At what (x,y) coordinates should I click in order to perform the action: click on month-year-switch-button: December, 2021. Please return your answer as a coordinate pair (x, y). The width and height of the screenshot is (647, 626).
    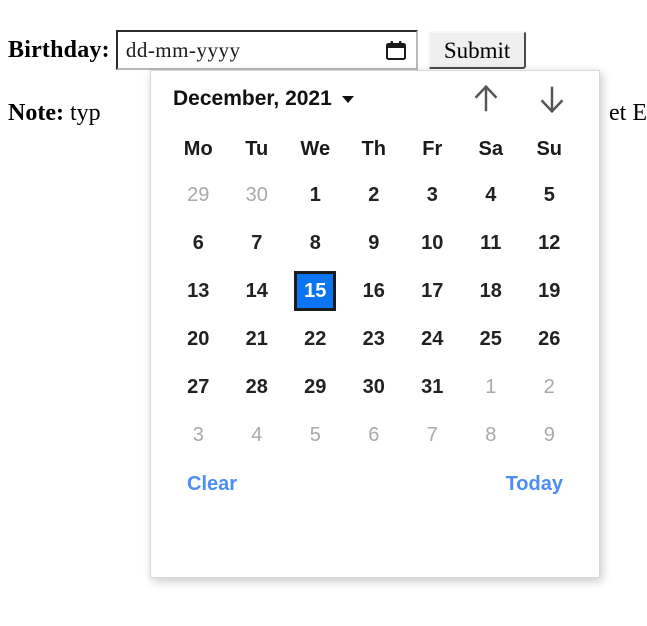
    Looking at the image, I should click on (263, 99).